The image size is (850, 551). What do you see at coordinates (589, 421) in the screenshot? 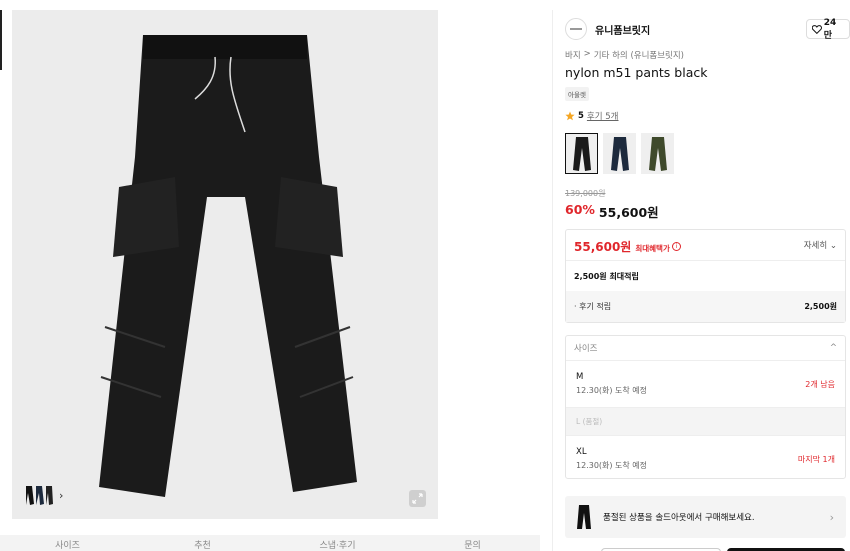
I see `size-option-name: L (품절)` at bounding box center [589, 421].